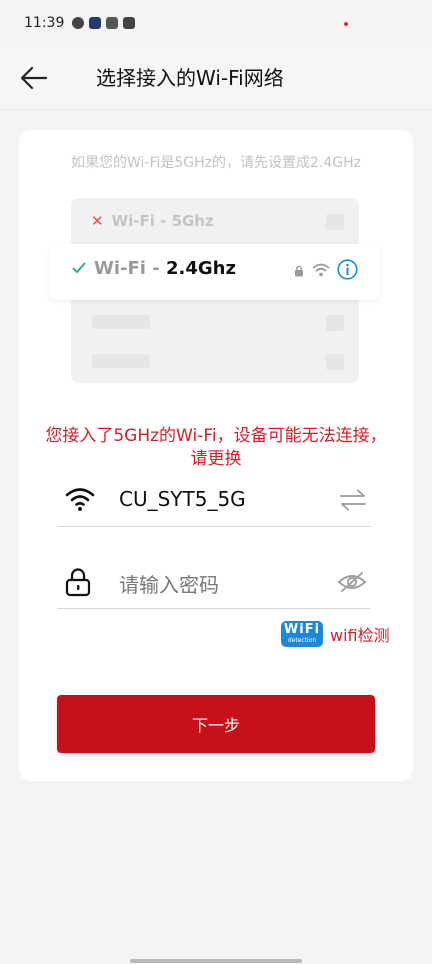  Describe the element at coordinates (200, 268) in the screenshot. I see `illustration-24ghz-band: 2.4Ghz` at that location.